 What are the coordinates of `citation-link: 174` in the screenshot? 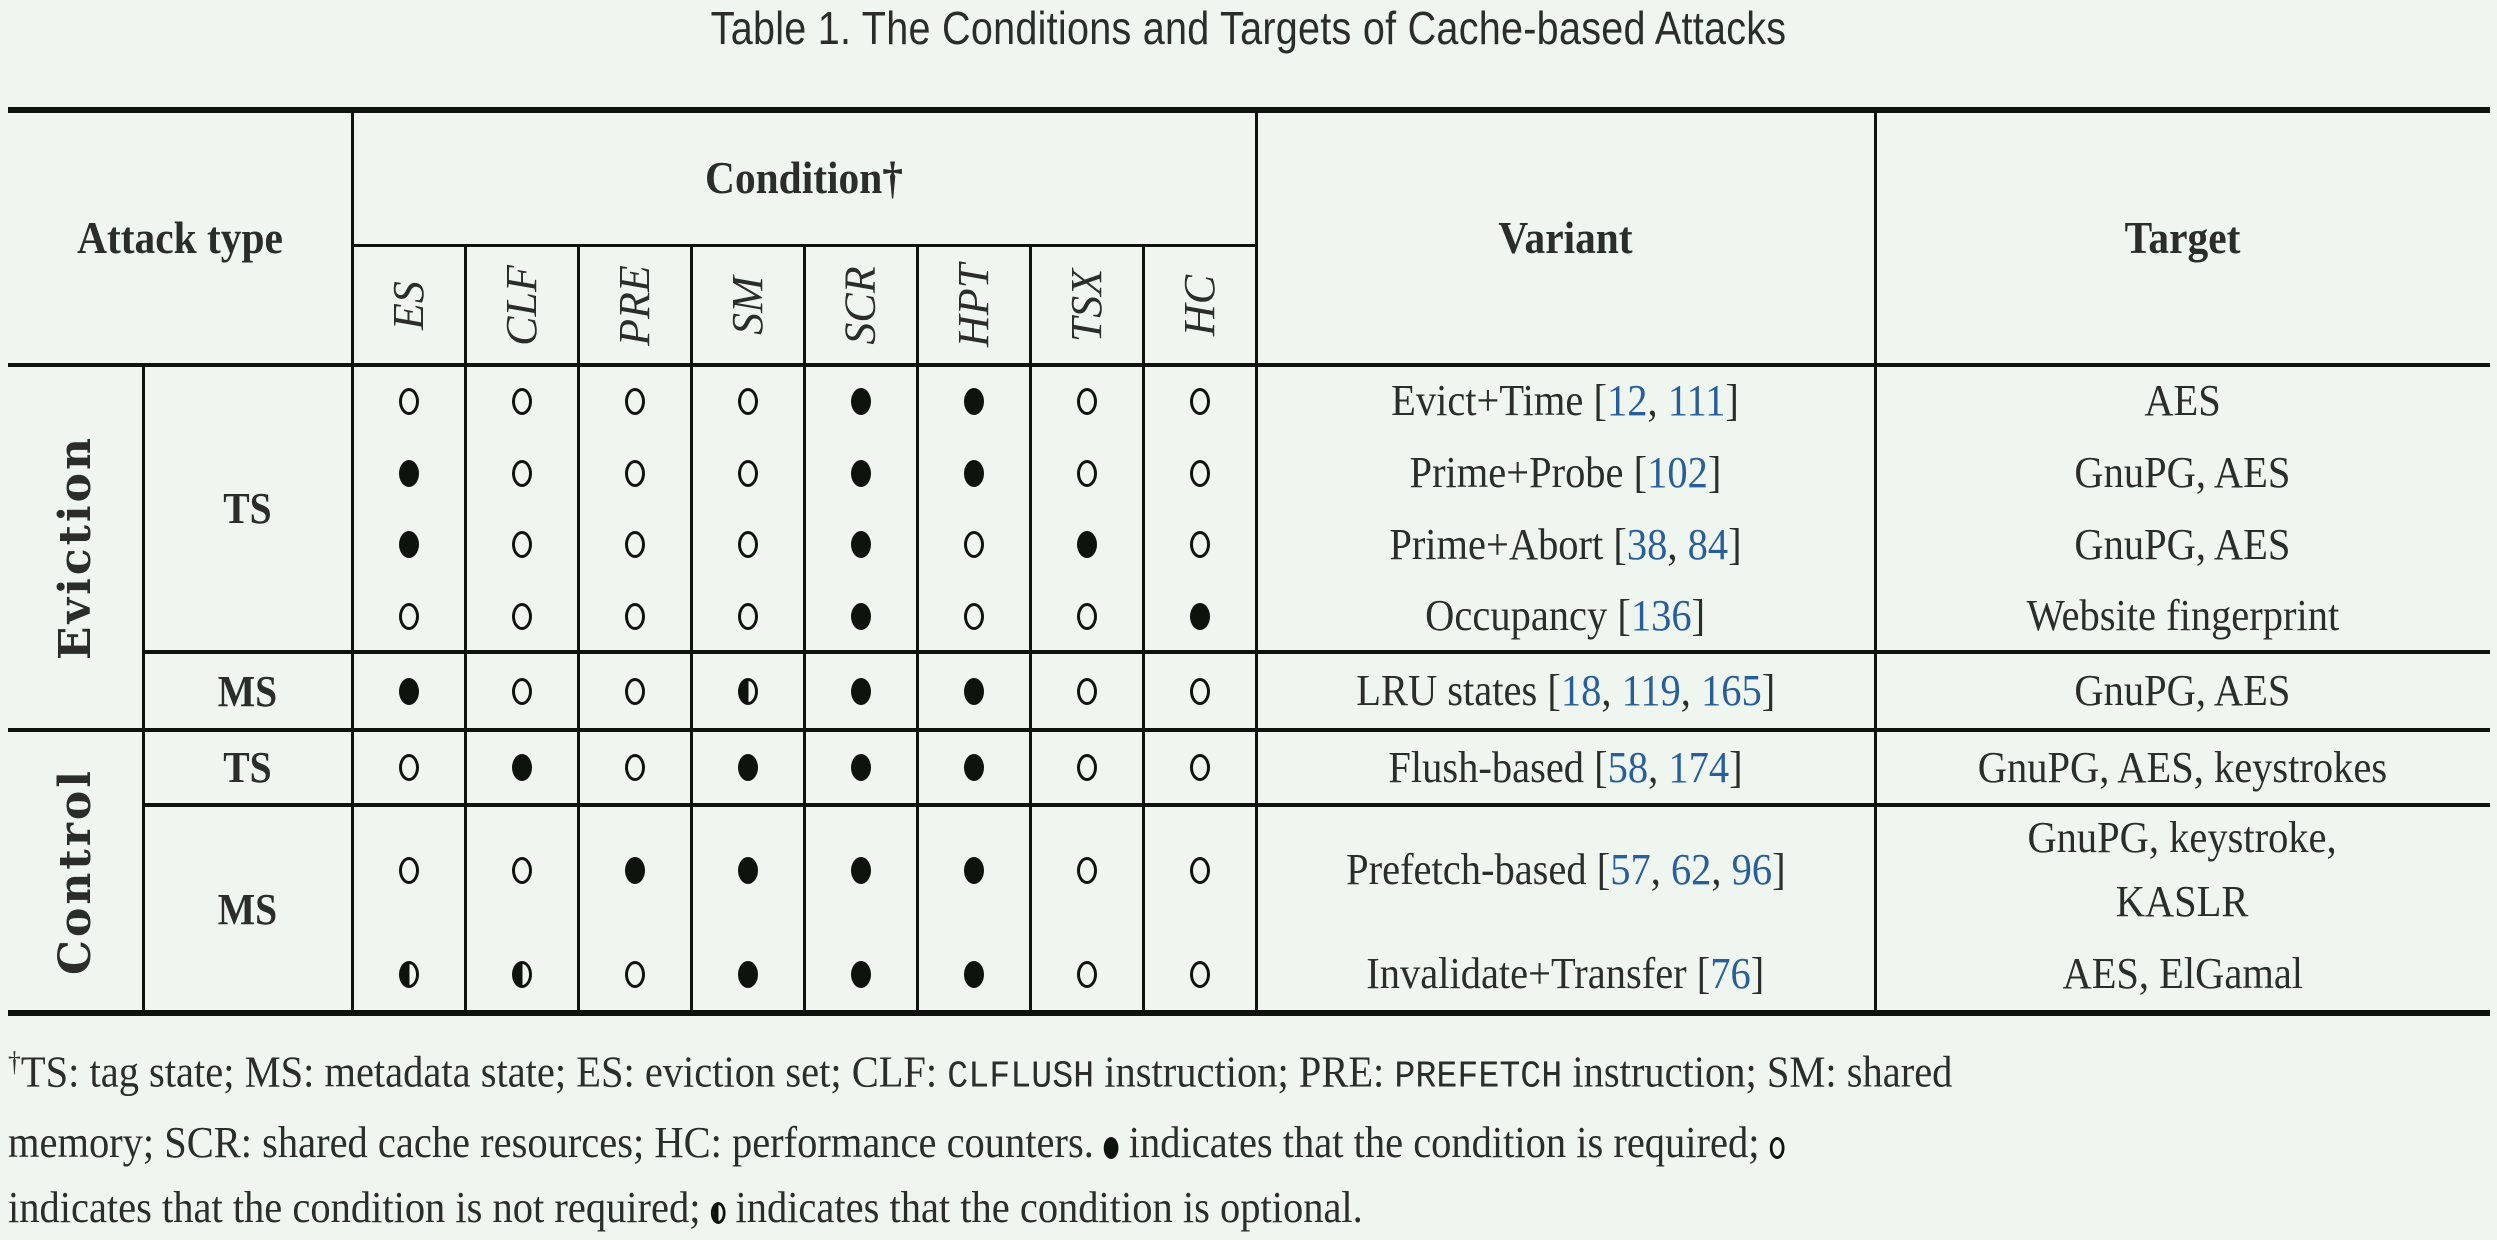 It's located at (1698, 767).